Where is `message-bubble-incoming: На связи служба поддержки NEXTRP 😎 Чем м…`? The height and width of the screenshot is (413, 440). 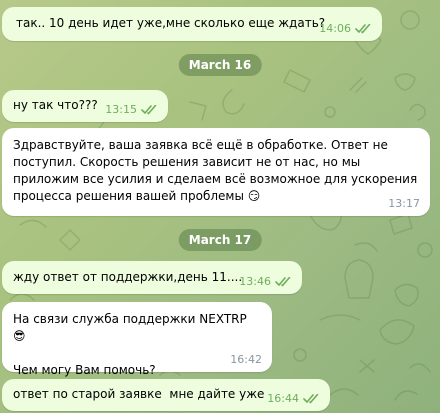
message-bubble-incoming: На связи служба поддержки NEXTRP 😎 Чем м… is located at coordinates (137, 339).